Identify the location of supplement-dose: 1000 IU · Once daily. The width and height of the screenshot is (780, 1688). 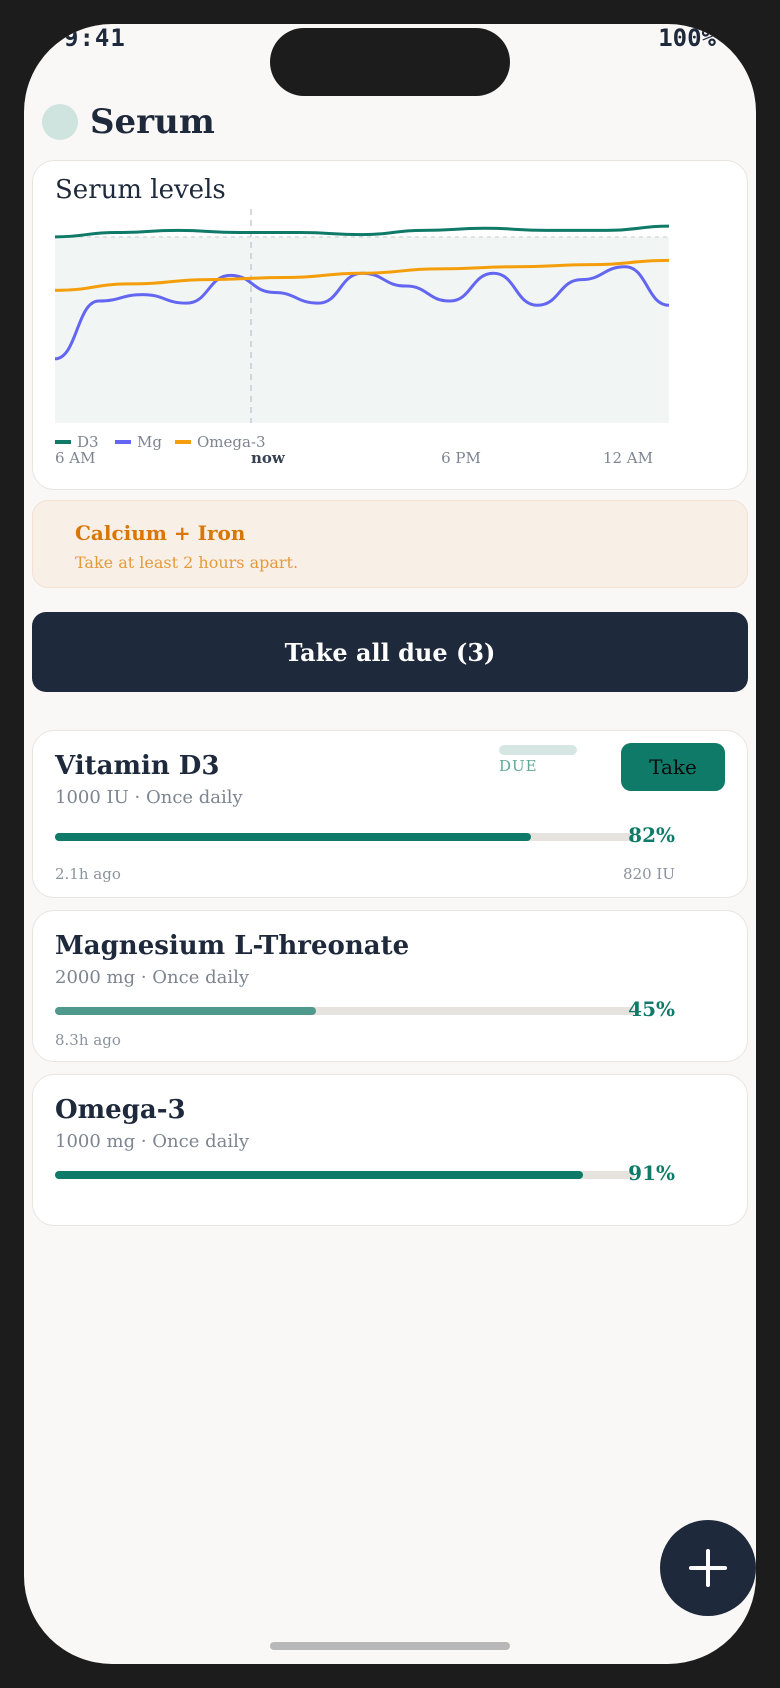
(149, 797).